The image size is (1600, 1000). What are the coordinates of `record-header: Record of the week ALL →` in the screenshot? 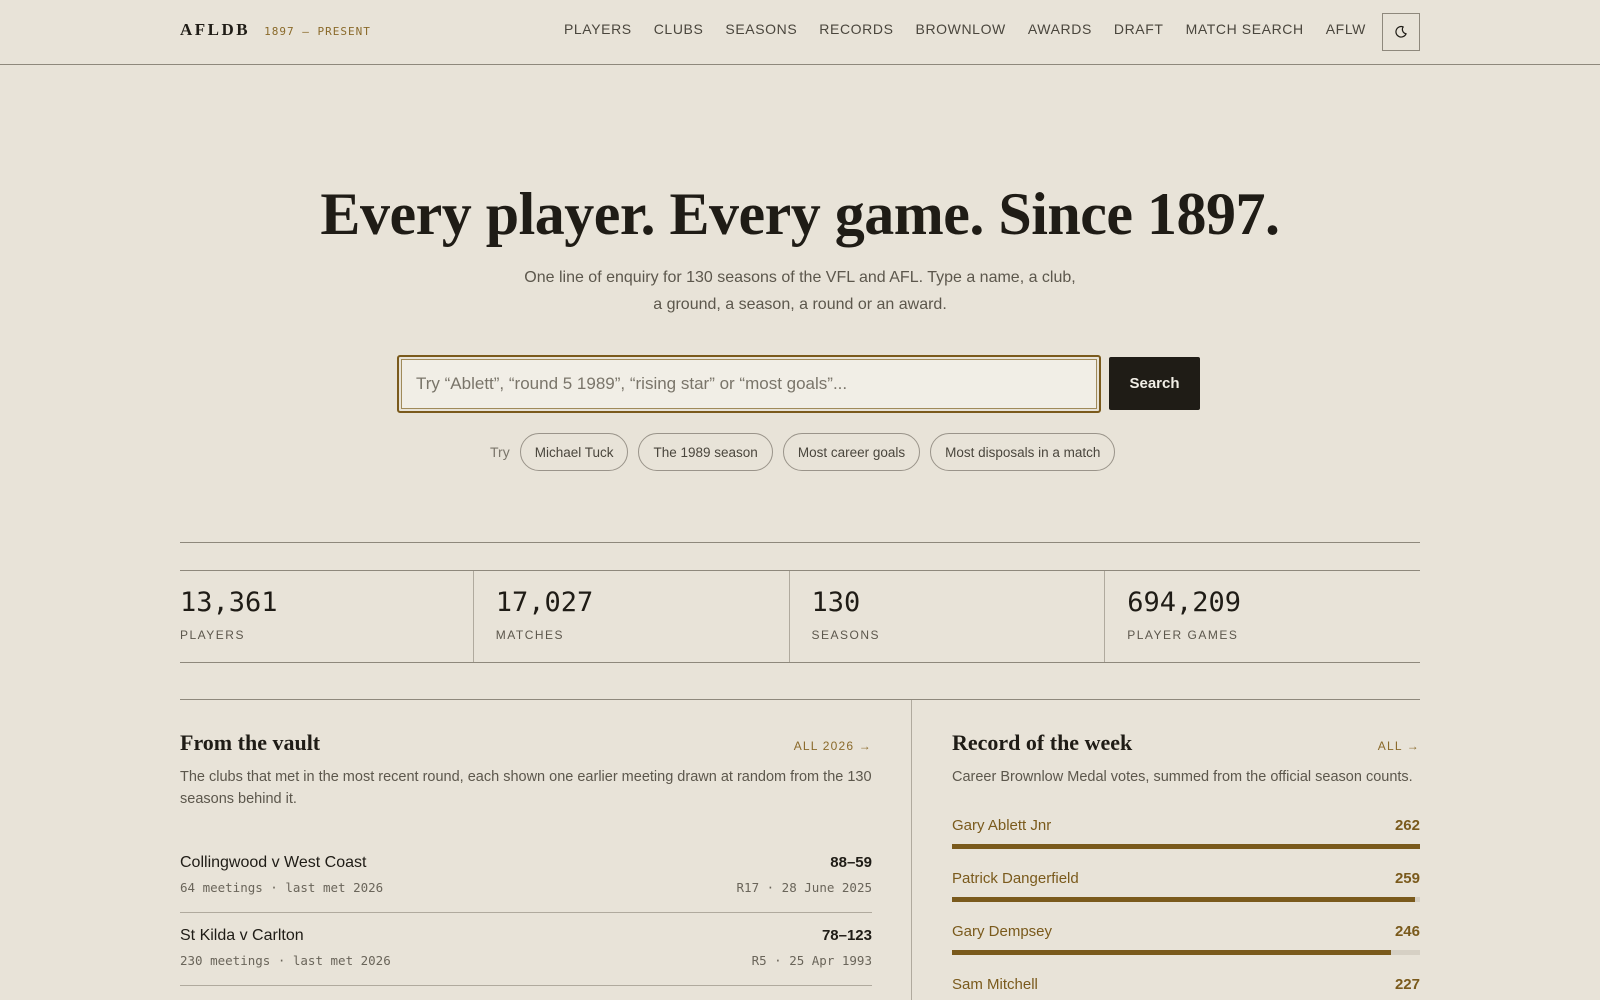 It's located at (1186, 743).